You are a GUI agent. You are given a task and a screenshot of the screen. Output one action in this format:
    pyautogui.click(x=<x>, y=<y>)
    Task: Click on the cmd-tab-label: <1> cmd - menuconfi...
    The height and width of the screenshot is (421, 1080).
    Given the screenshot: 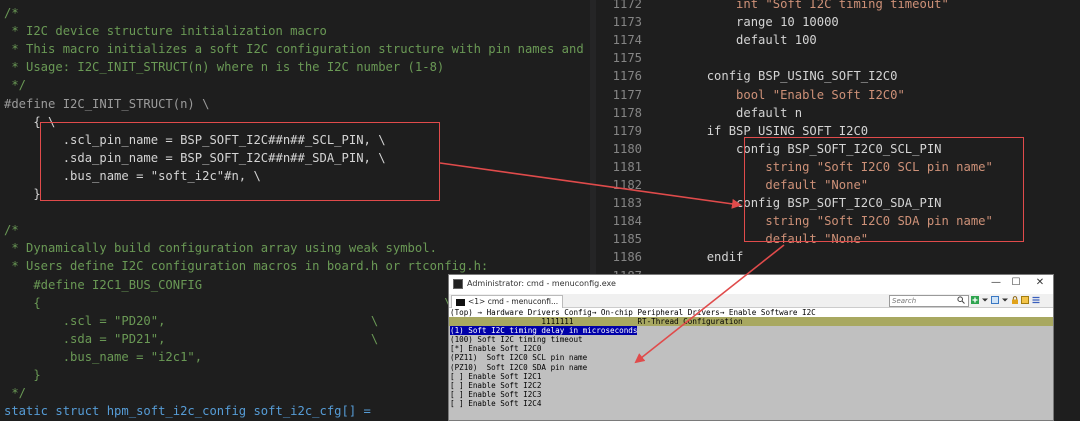 What is the action you would take?
    pyautogui.click(x=513, y=301)
    